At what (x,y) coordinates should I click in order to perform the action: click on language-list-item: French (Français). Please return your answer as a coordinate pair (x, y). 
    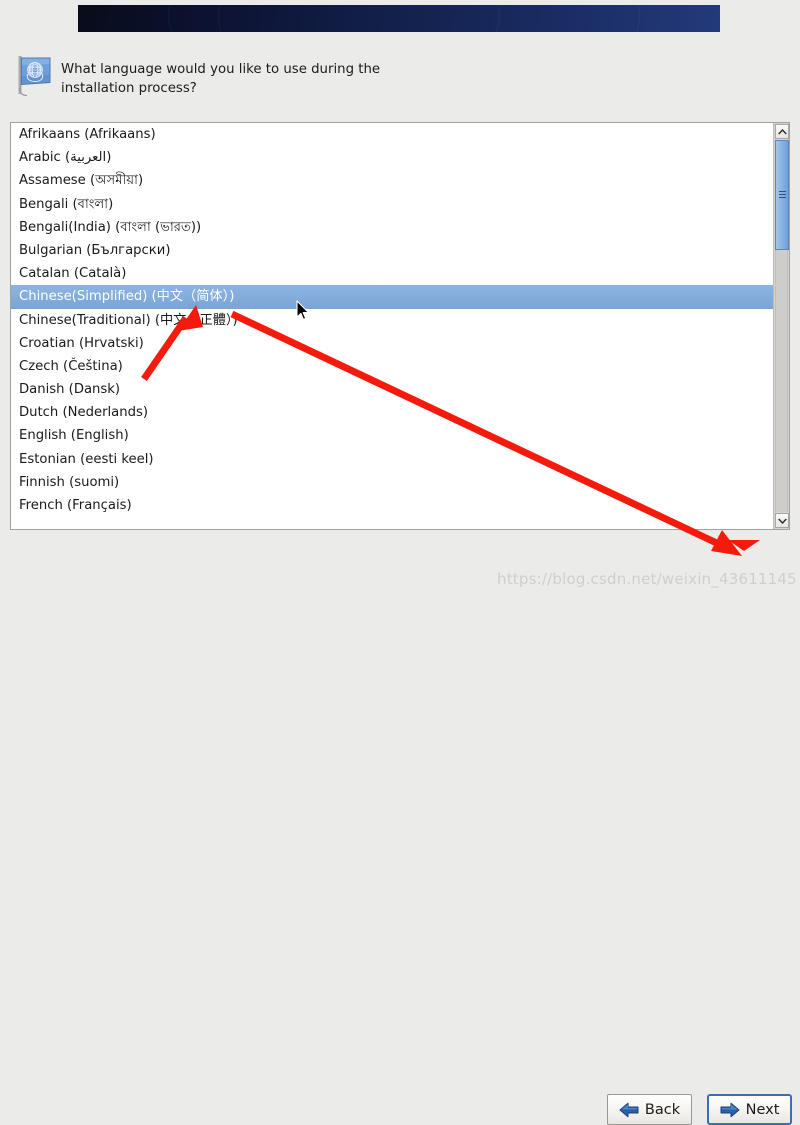
    Looking at the image, I should click on (392, 505).